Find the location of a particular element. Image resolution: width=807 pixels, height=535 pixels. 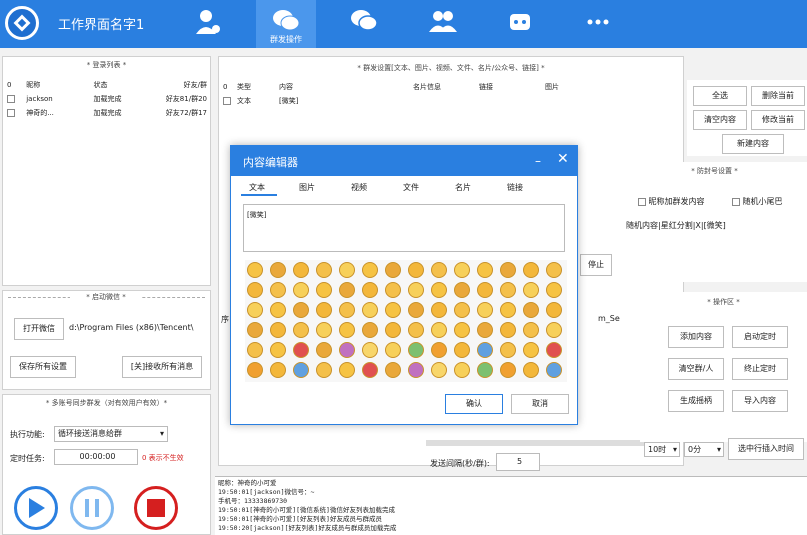

exec-select: 循环接送消息给群 ▾ is located at coordinates (111, 434).